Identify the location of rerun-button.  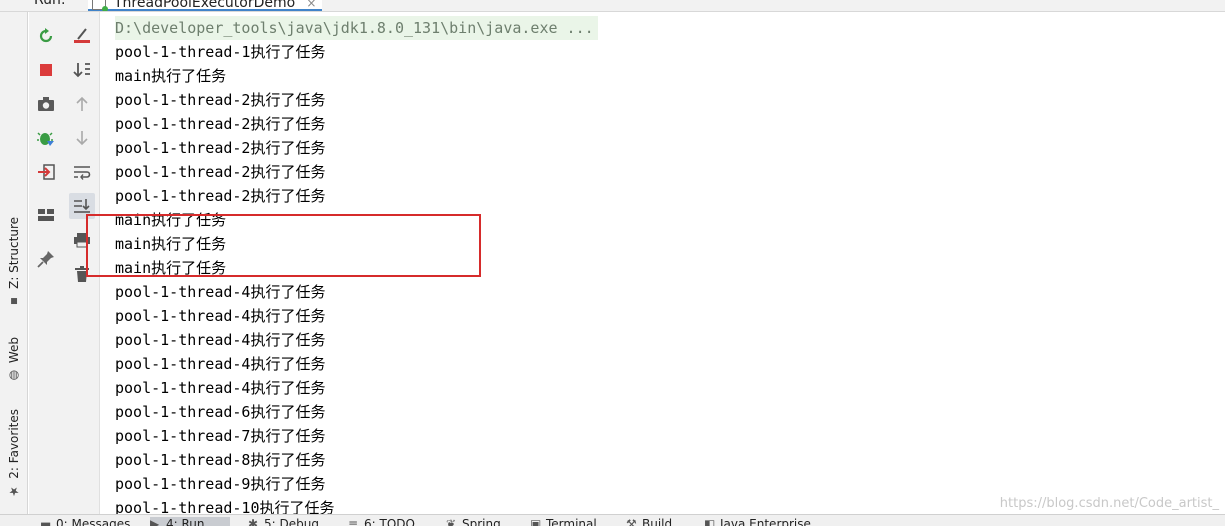
(46, 36).